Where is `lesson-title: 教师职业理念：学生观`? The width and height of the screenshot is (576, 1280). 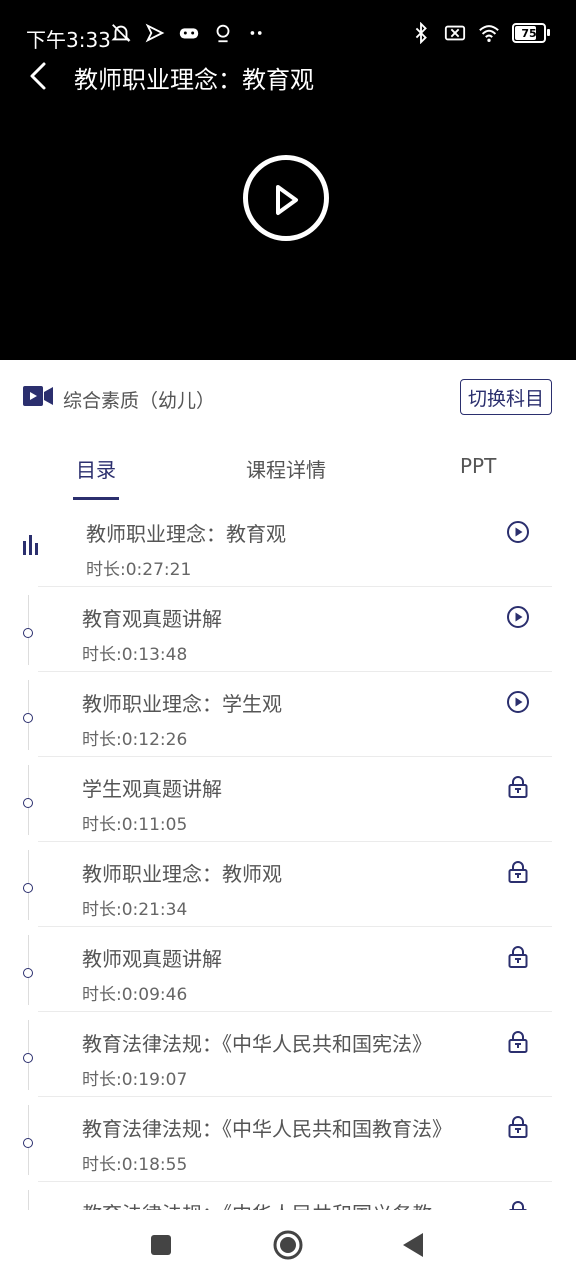
lesson-title: 教师职业理念：学生观 is located at coordinates (182, 704).